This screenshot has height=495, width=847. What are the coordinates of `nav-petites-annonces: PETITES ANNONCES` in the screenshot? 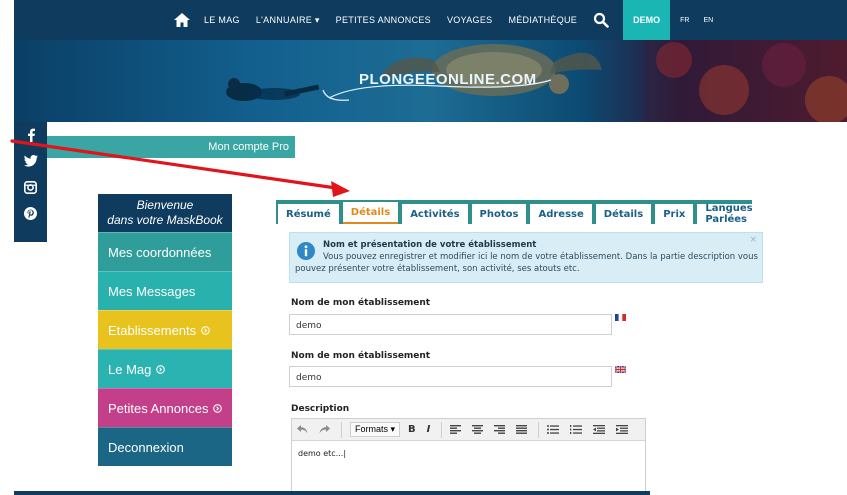 It's located at (383, 20).